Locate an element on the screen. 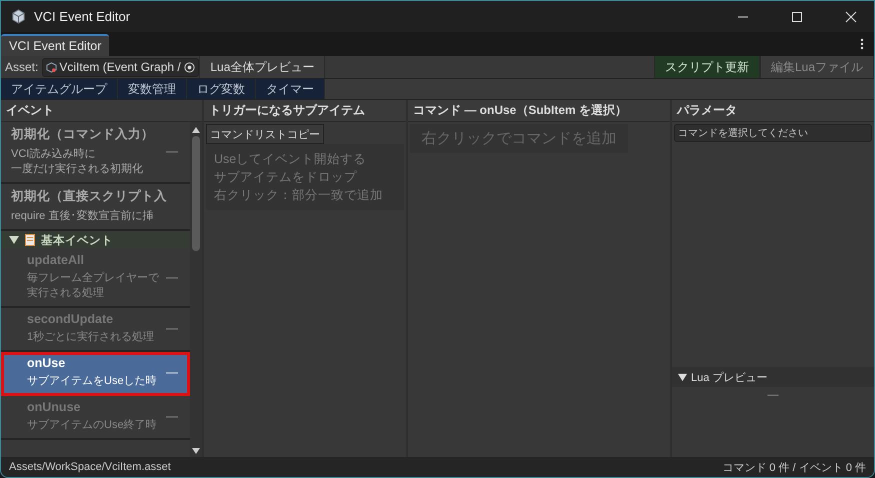  category-header: 基本イベント is located at coordinates (95, 240).